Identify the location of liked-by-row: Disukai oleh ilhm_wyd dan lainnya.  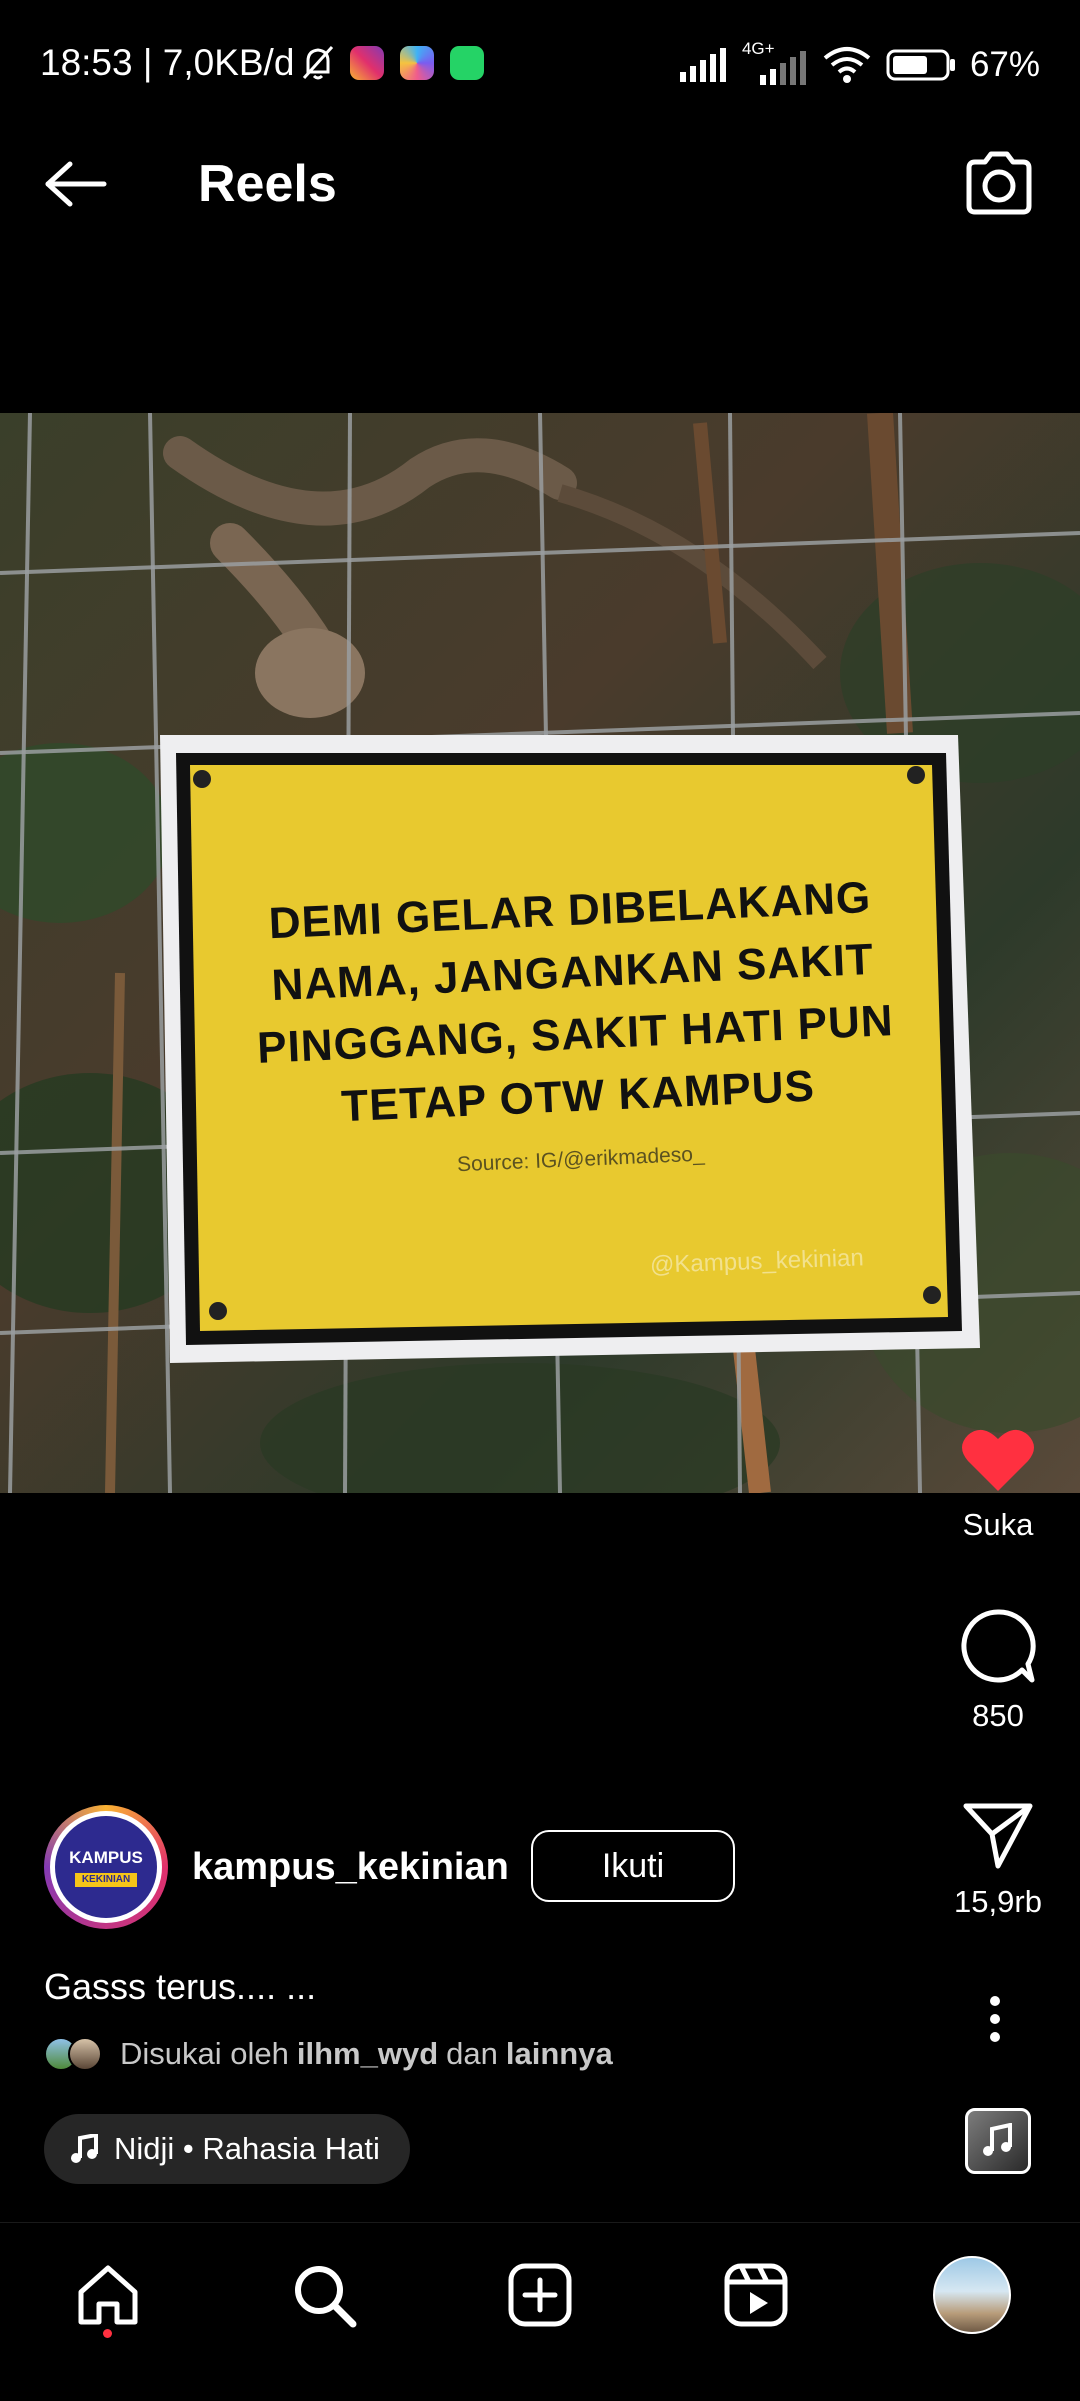
(328, 2054).